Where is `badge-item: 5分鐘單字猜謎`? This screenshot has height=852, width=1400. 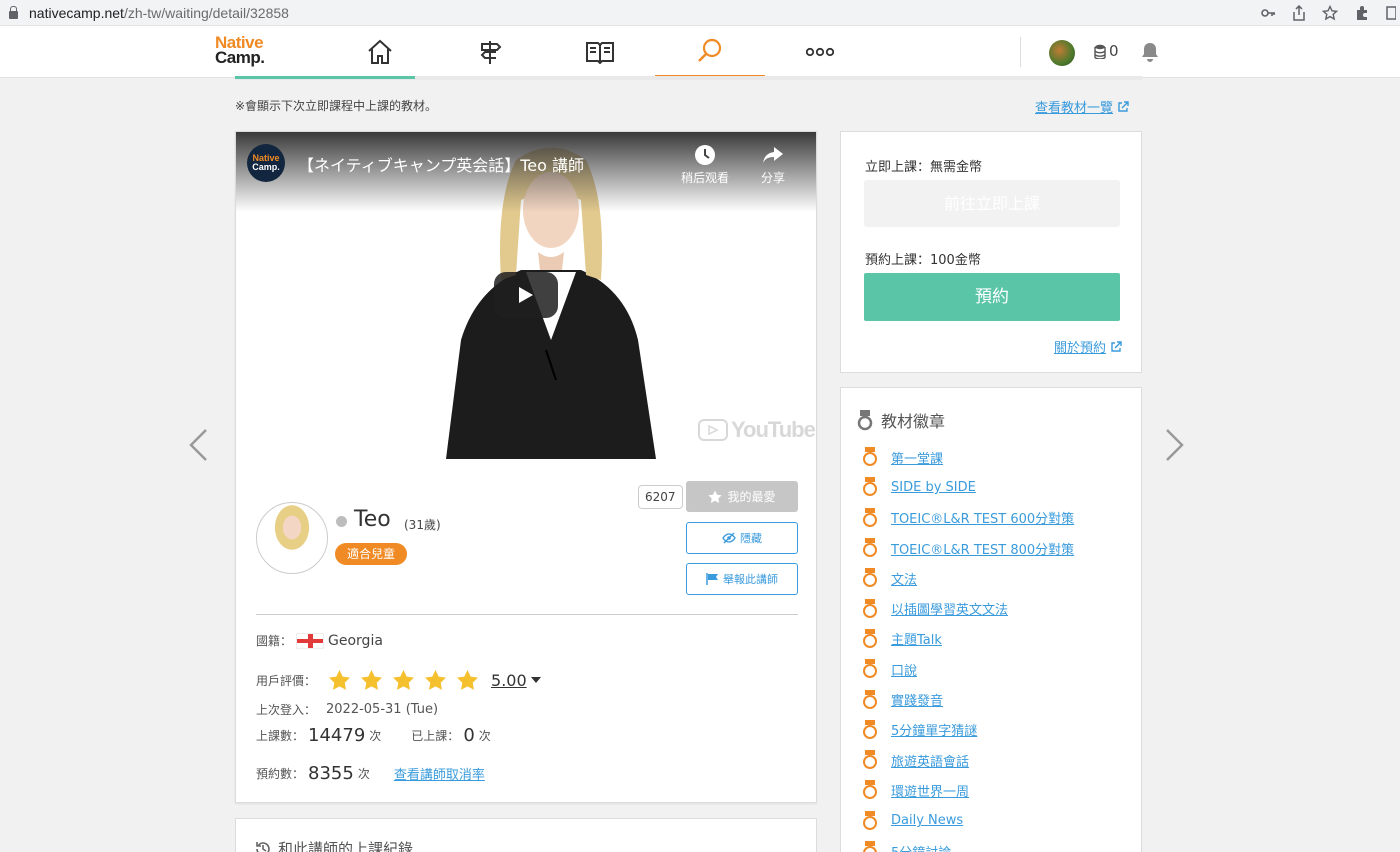 badge-item: 5分鐘單字猜謎 is located at coordinates (968, 730).